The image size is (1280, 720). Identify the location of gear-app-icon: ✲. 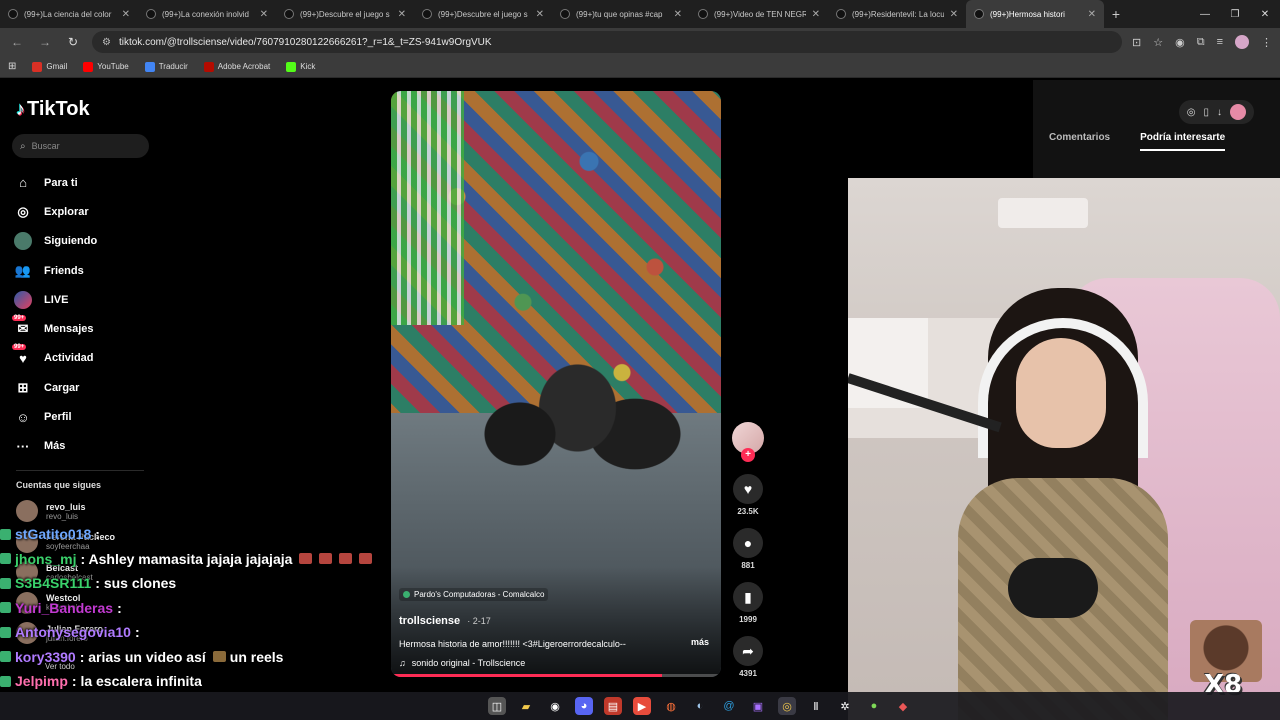
(845, 706).